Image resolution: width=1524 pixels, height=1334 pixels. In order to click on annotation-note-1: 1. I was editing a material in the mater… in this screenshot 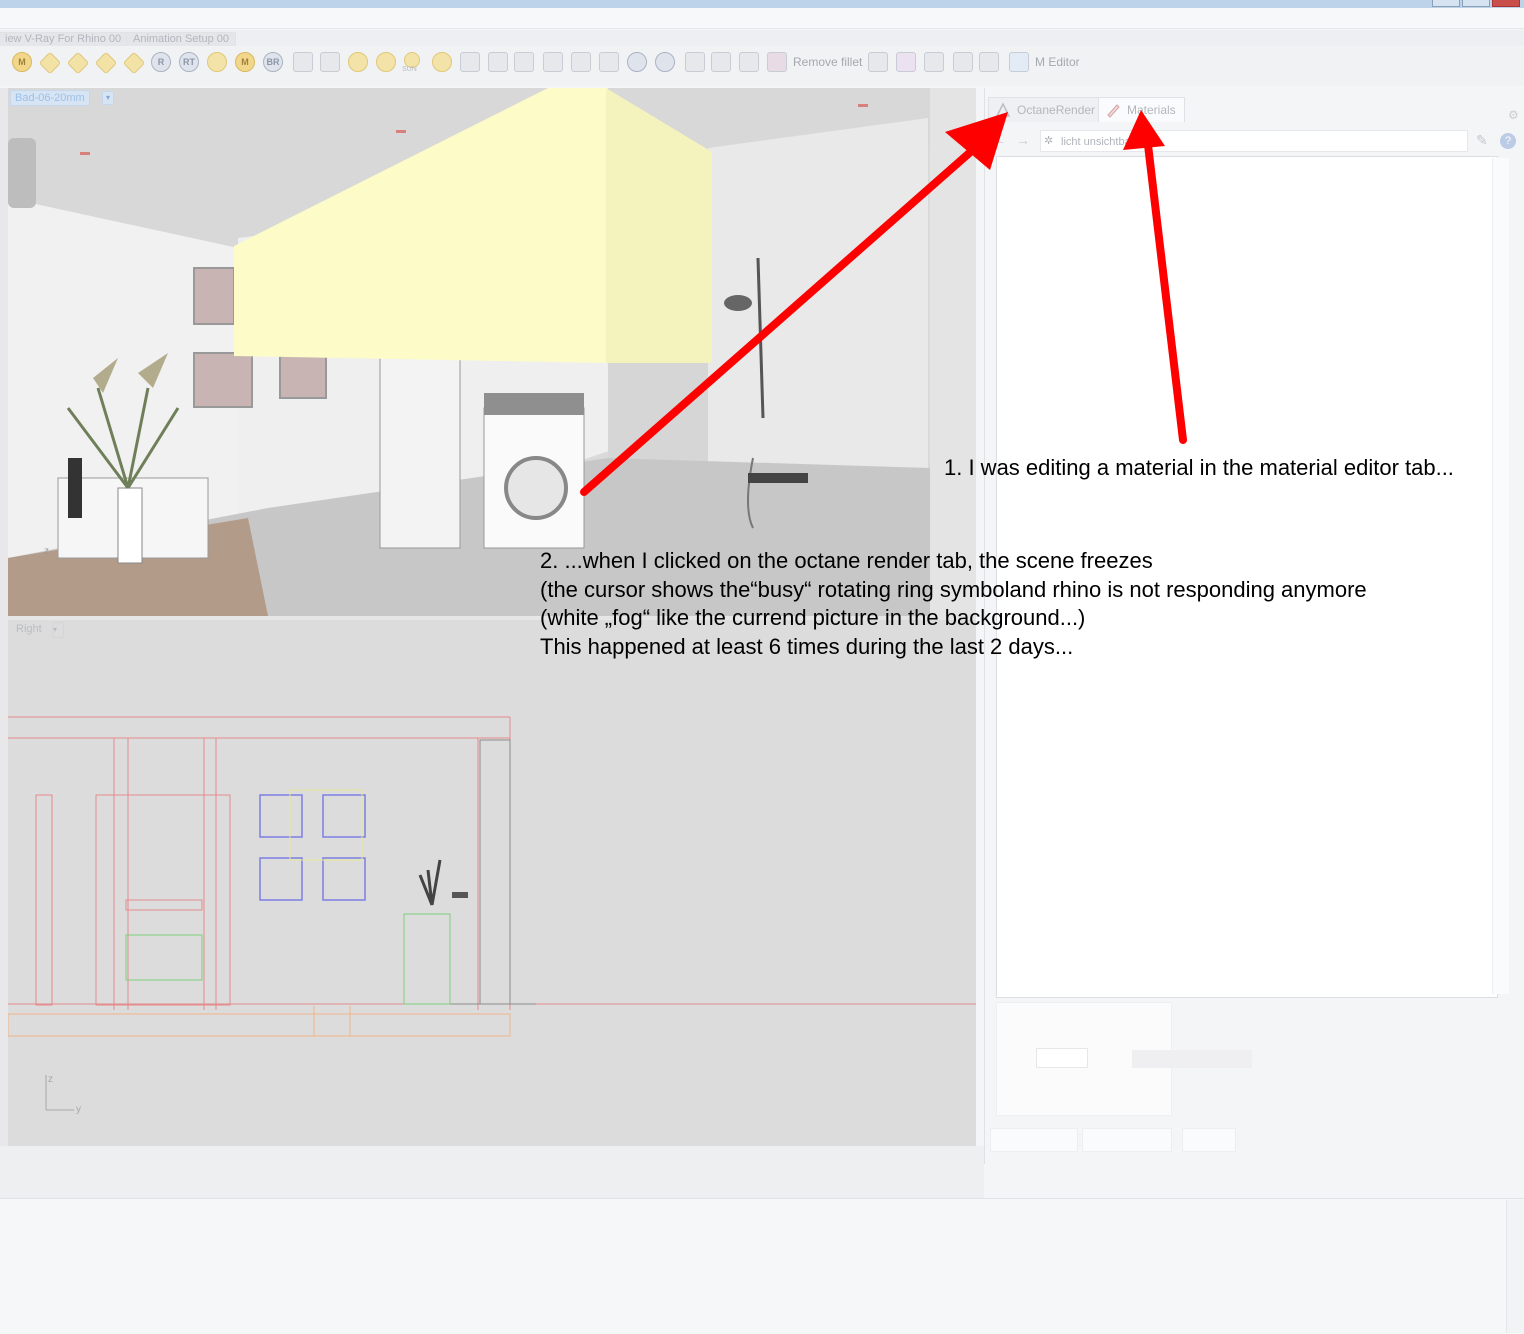, I will do `click(1199, 467)`.